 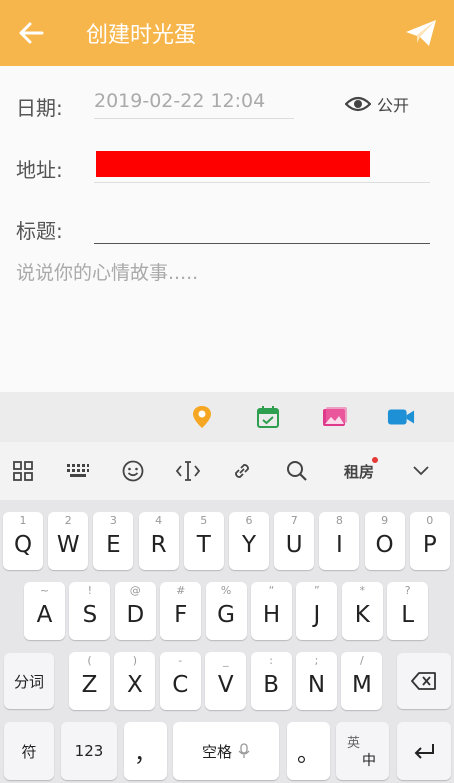 What do you see at coordinates (89, 751) in the screenshot?
I see `number-key: 123` at bounding box center [89, 751].